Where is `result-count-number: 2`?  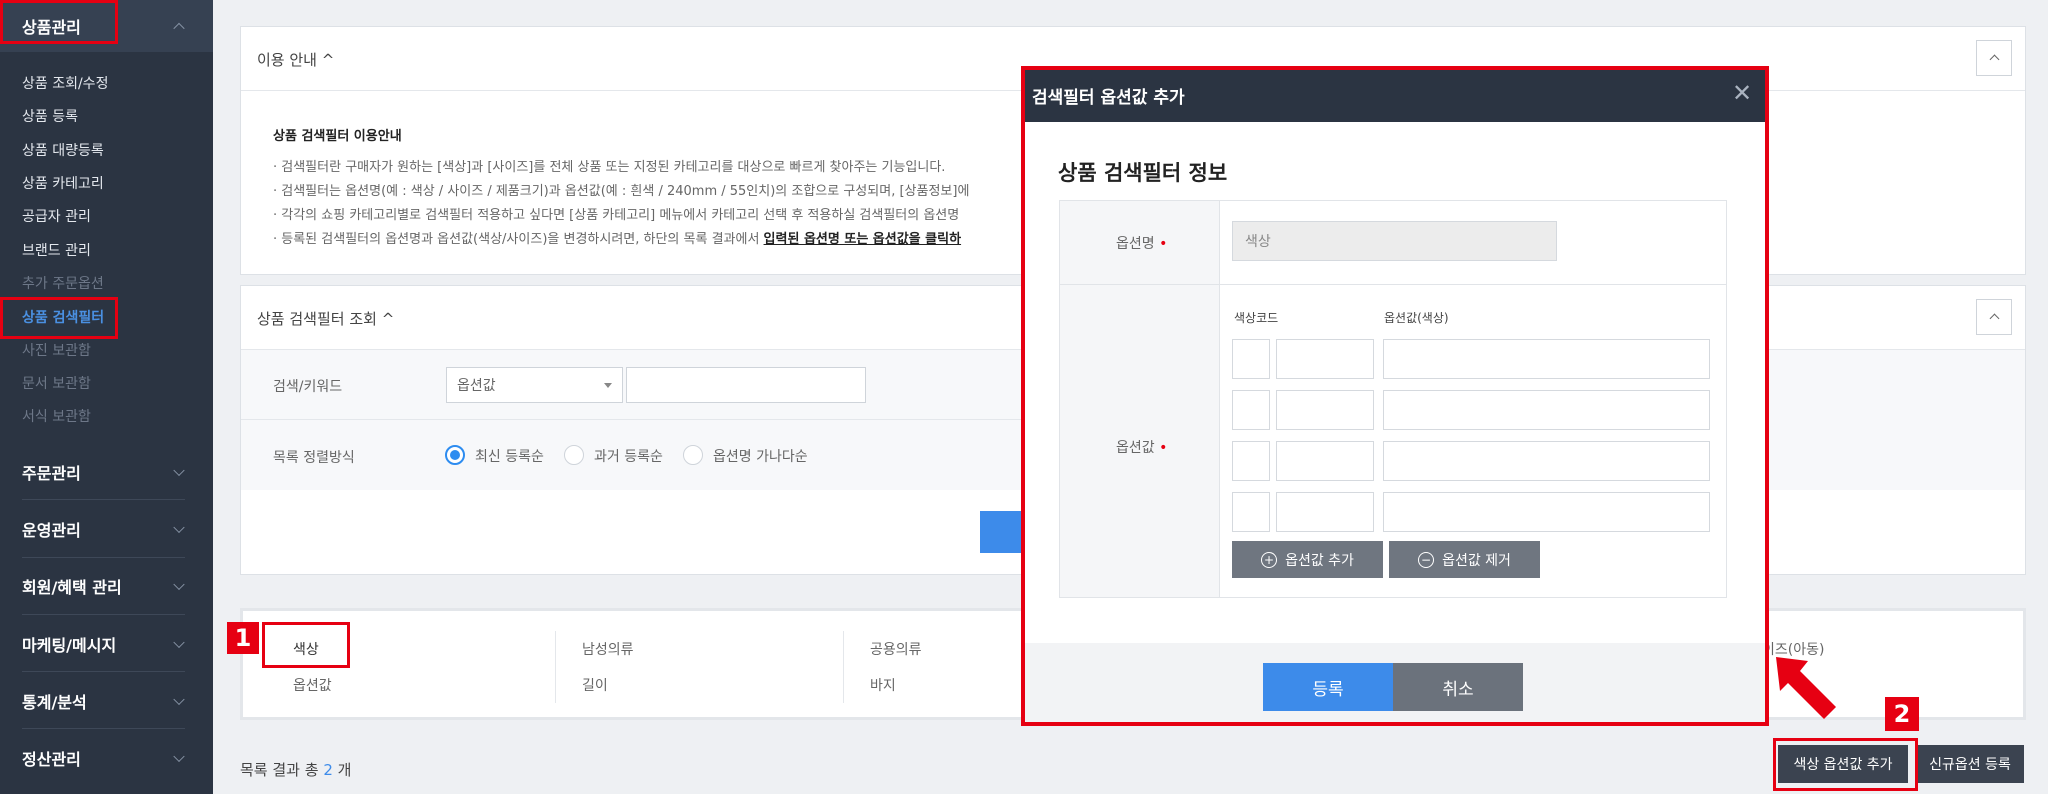
result-count-number: 2 is located at coordinates (328, 770).